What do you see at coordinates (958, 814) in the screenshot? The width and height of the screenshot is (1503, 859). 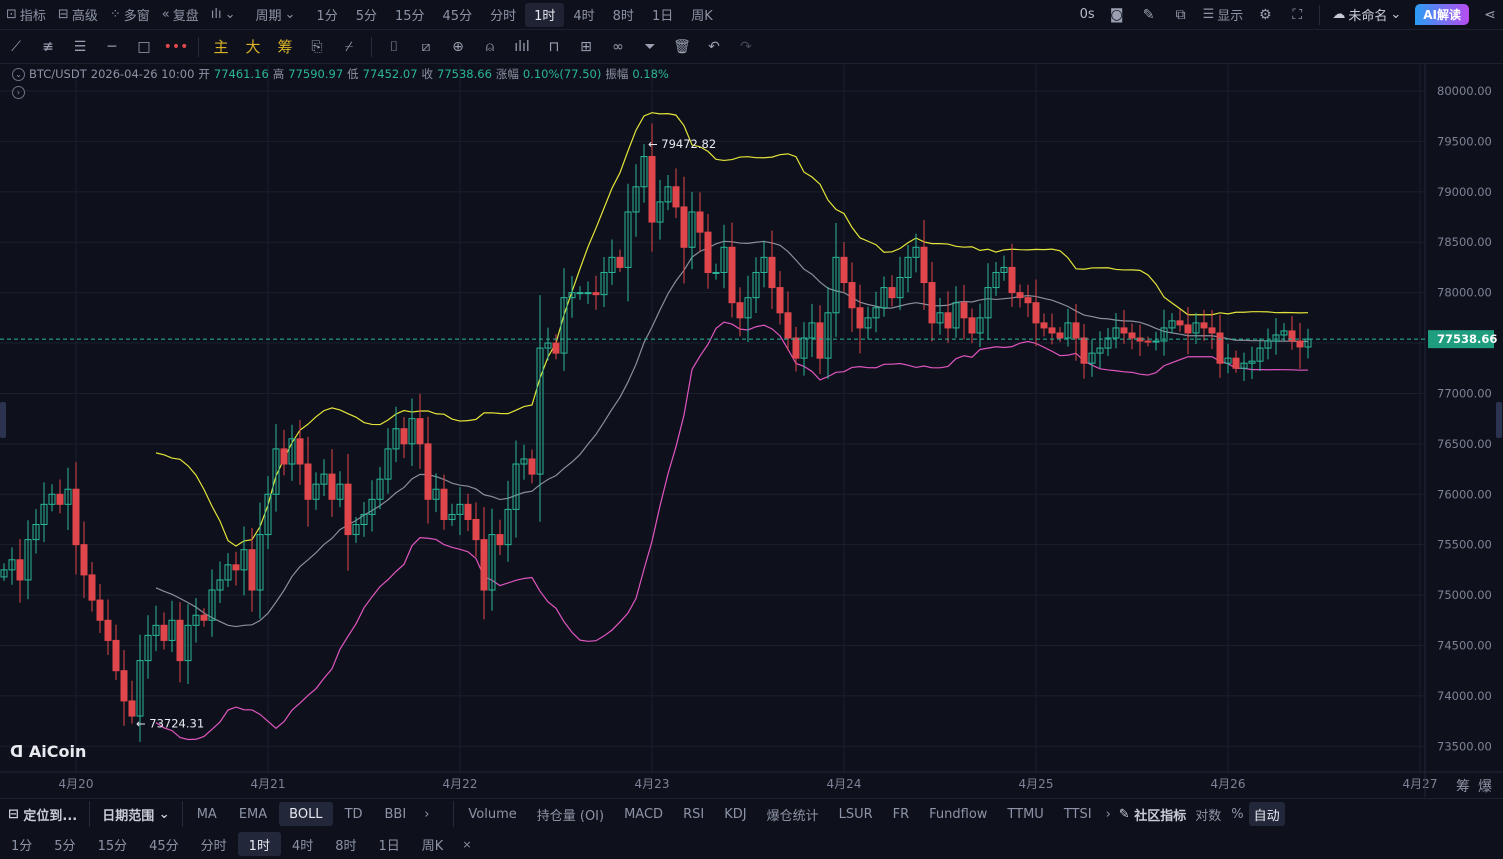 I see `sub-indicator-tab-8: Fundflow` at bounding box center [958, 814].